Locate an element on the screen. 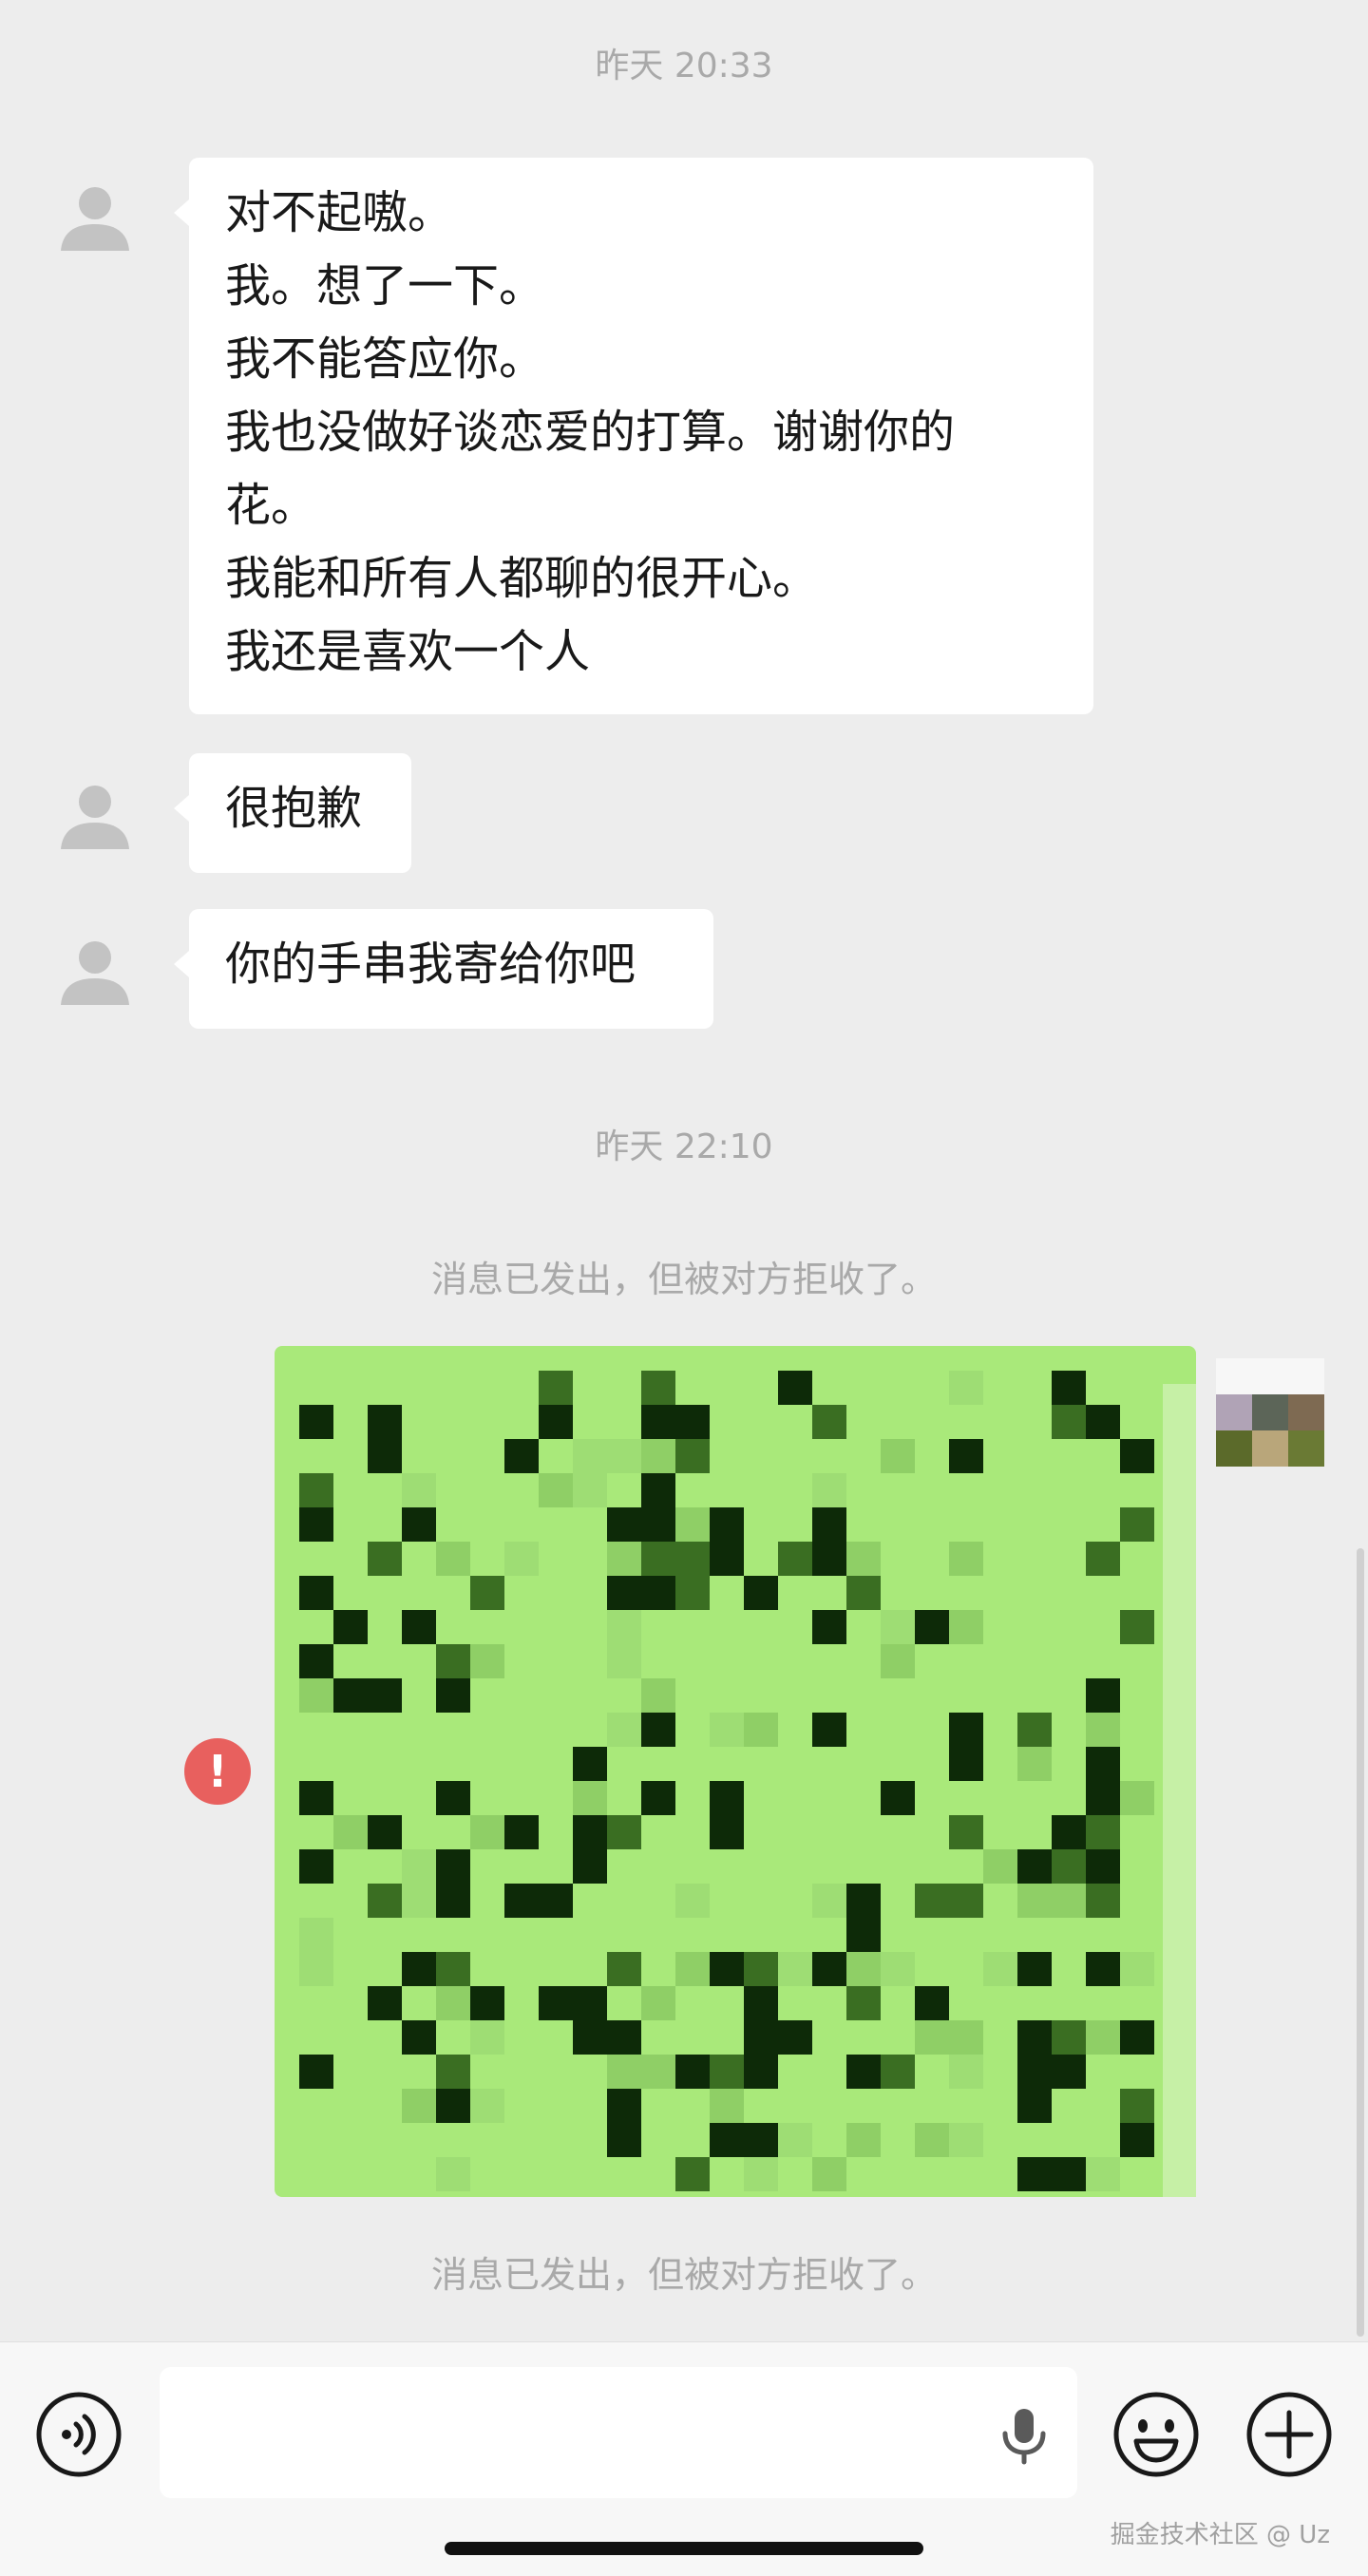 The width and height of the screenshot is (1368, 2576). message-line: 很抱歉 is located at coordinates (294, 808).